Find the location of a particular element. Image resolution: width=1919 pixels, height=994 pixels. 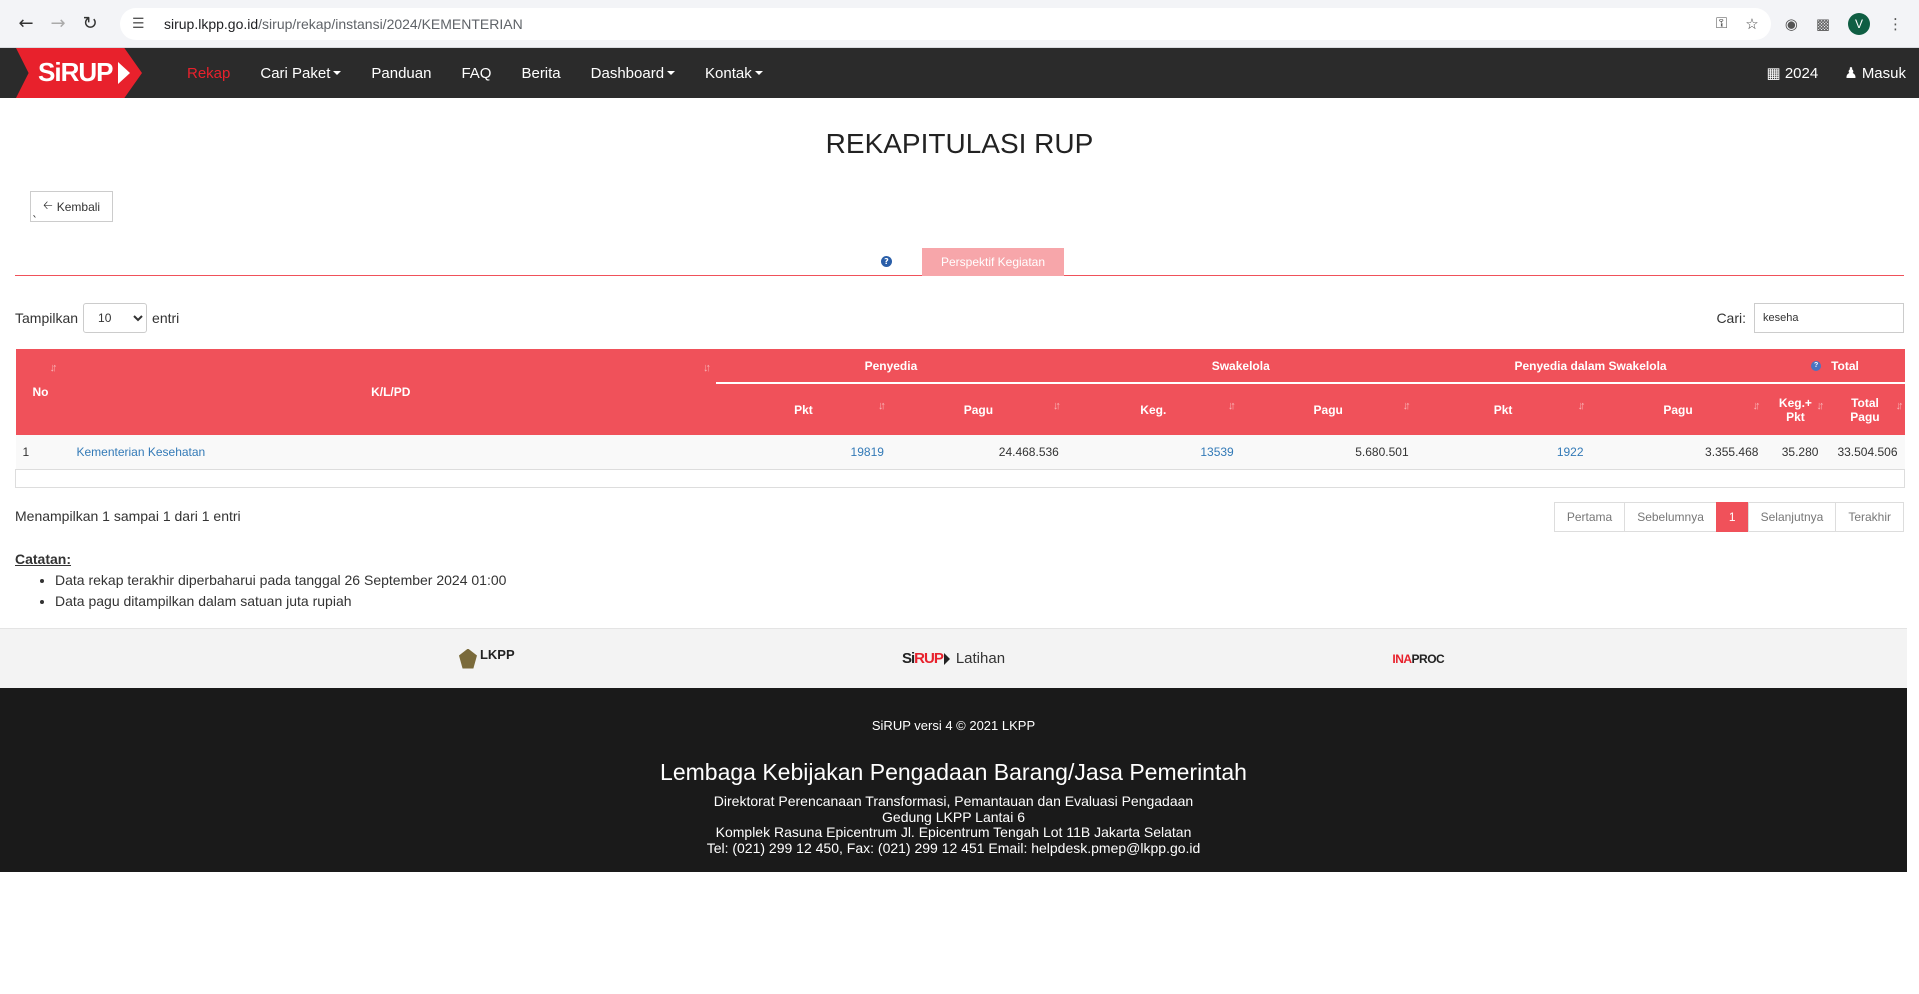

page-last: Terakhir is located at coordinates (1869, 517).